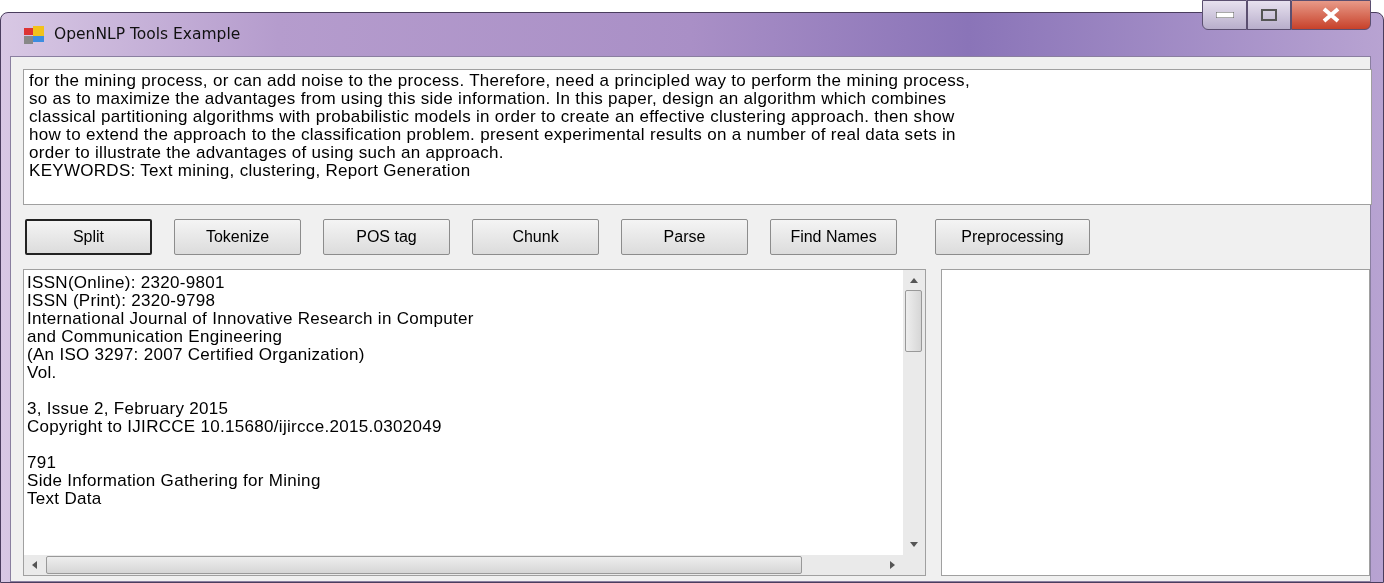  I want to click on text-line: so as to maximize the advantages from using this side information. In this paper, design an algorithm which combines, so click(488, 99).